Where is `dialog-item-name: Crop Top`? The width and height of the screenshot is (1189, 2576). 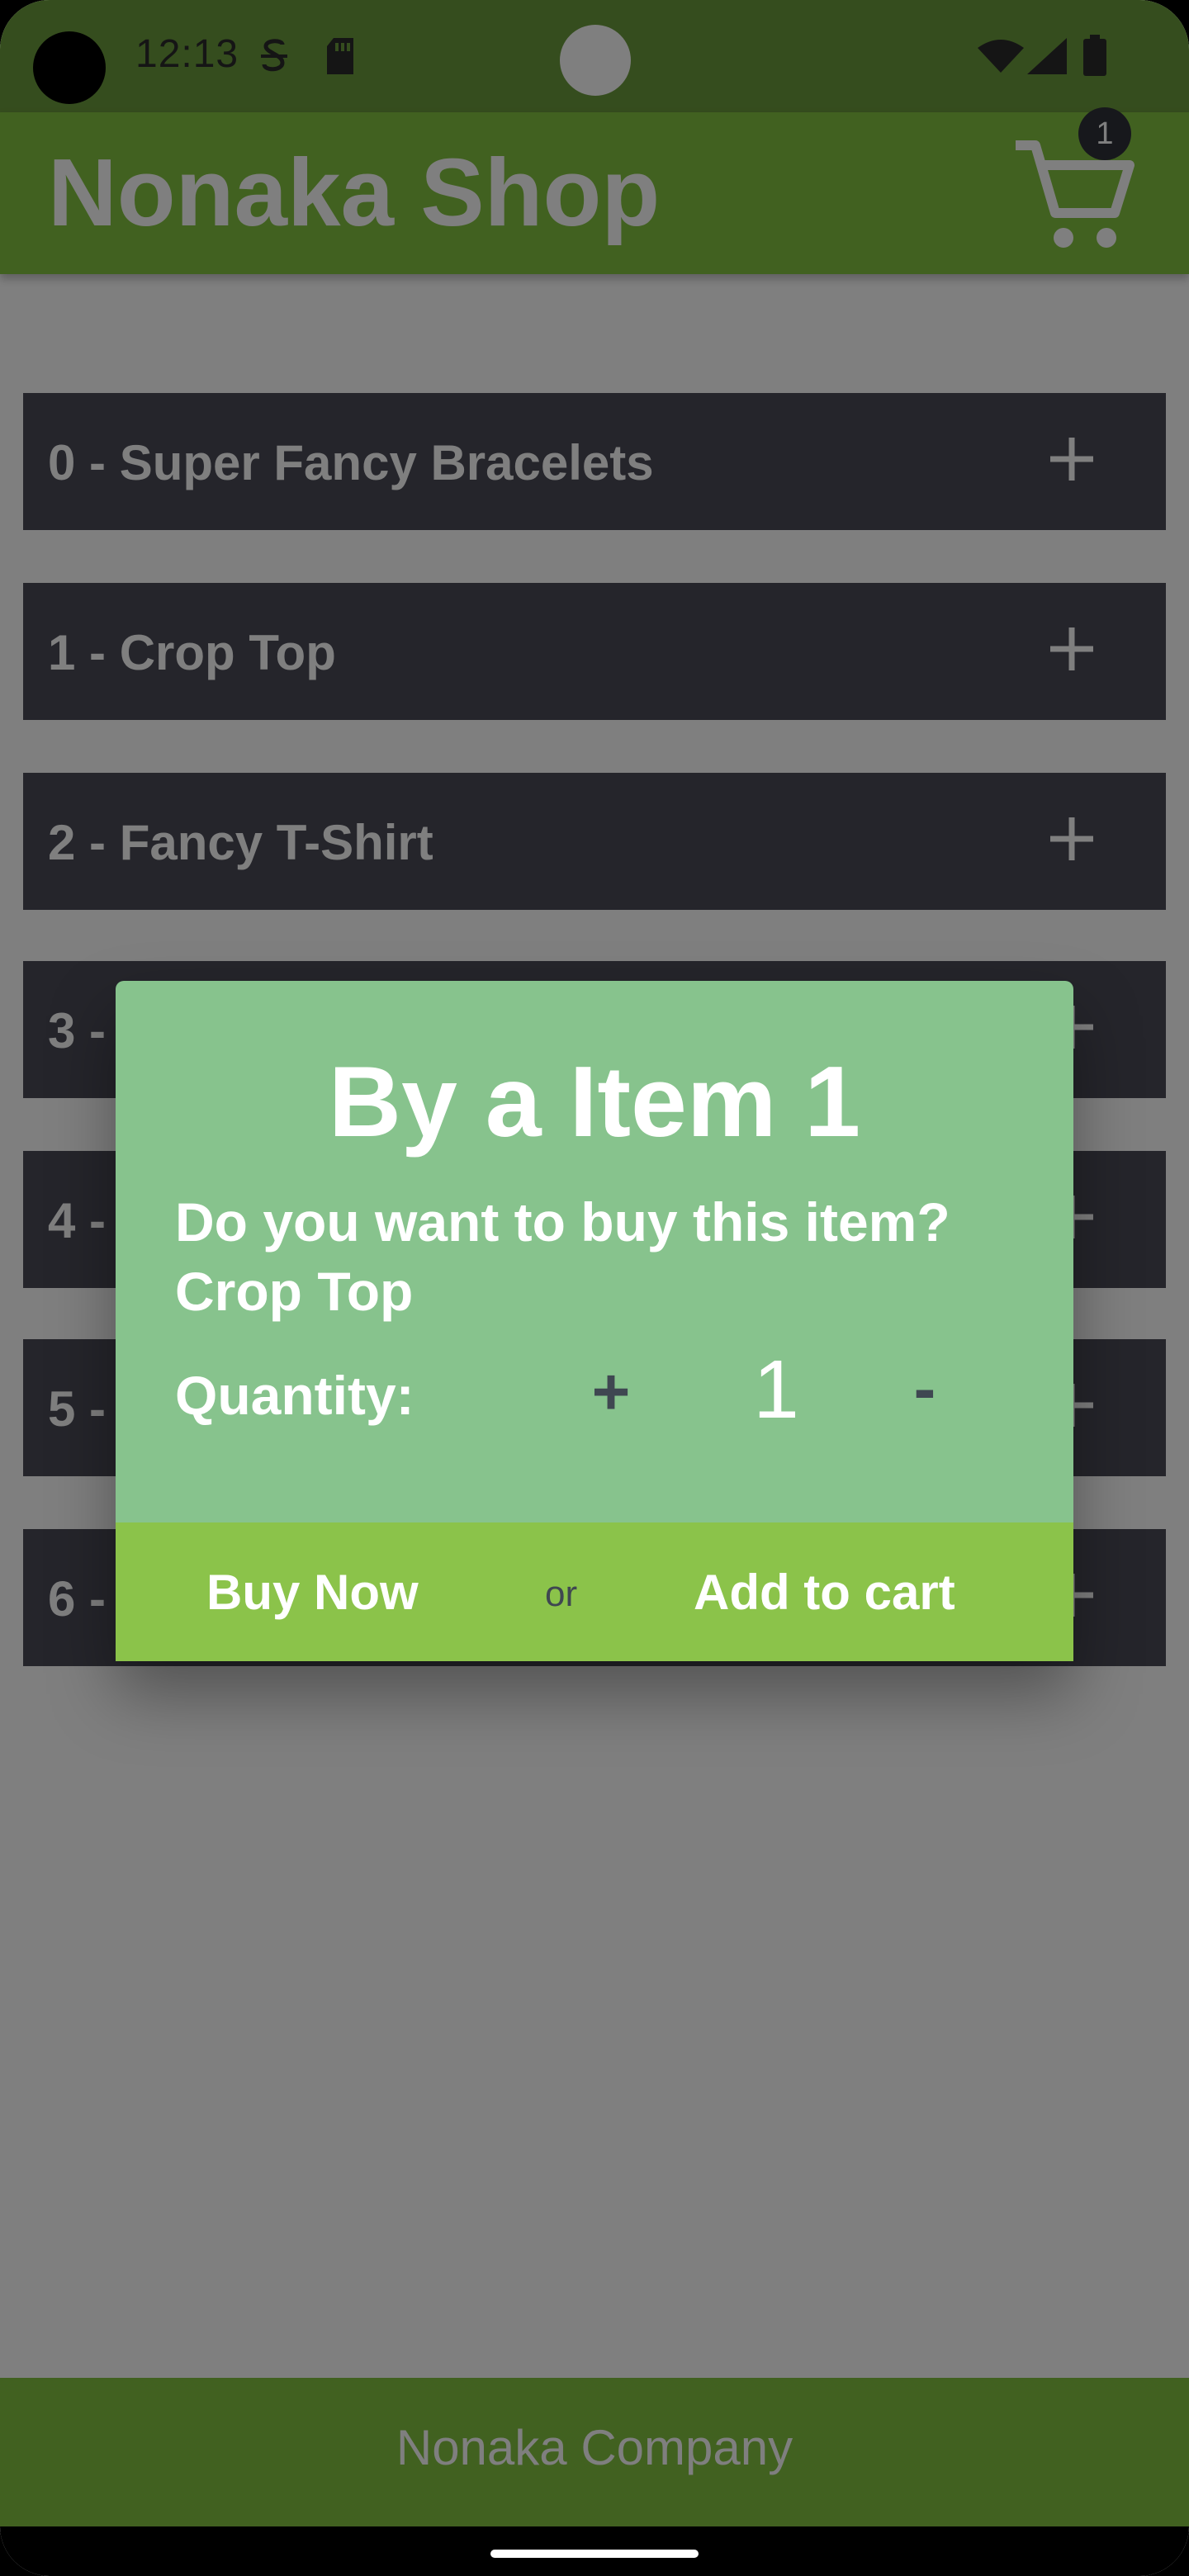 dialog-item-name: Crop Top is located at coordinates (294, 1291).